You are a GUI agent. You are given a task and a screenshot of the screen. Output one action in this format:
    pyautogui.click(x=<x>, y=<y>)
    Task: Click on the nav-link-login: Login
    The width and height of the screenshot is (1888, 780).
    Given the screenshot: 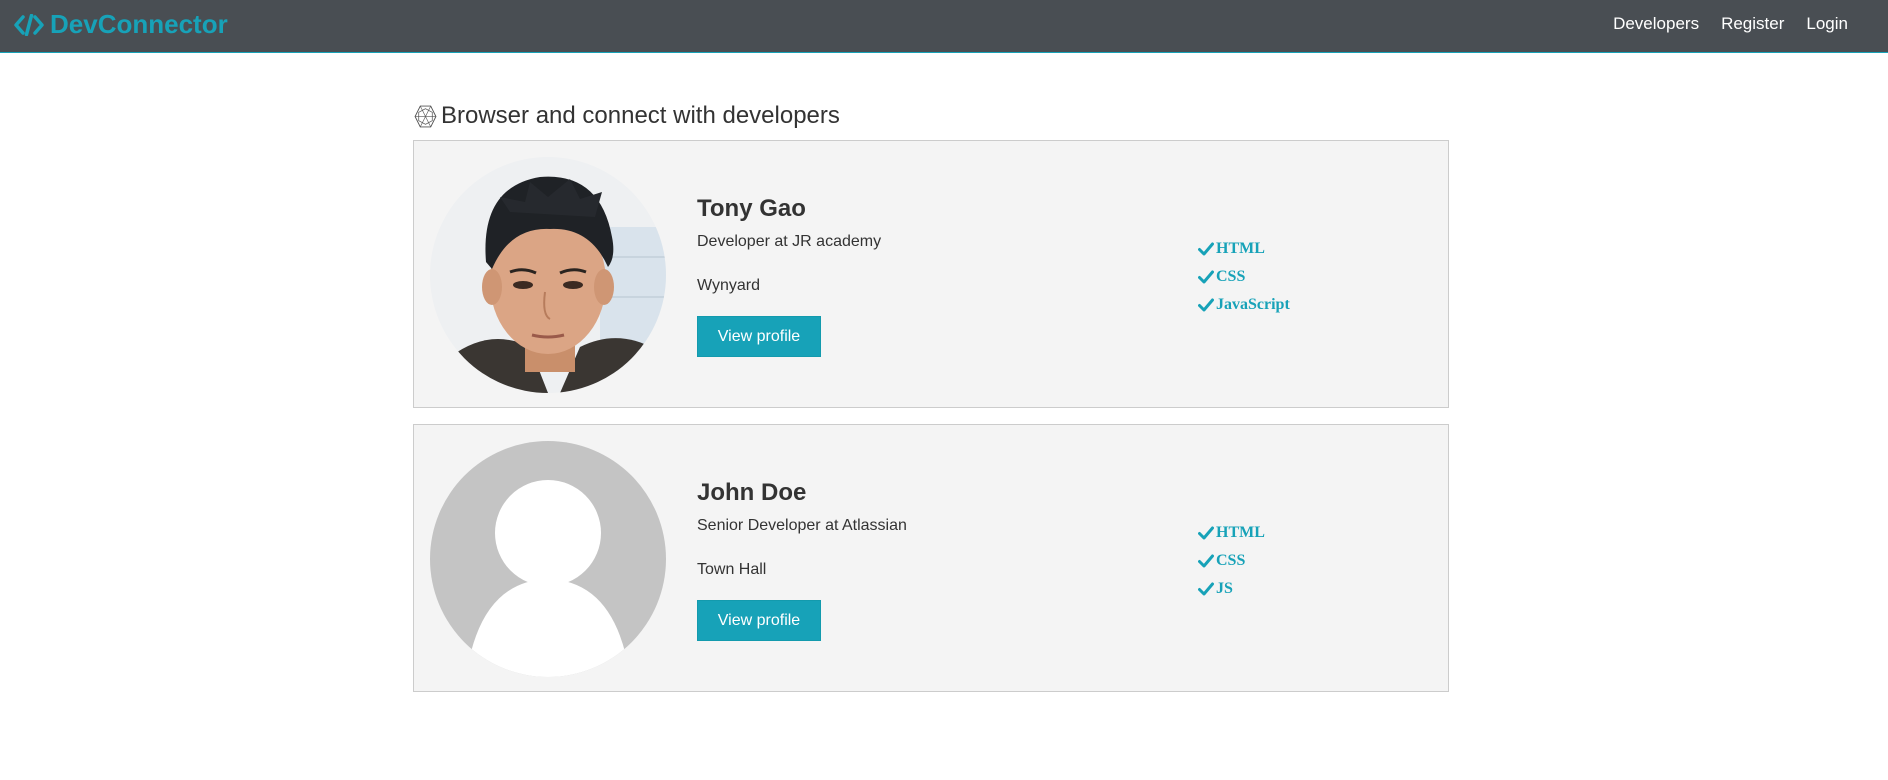 What is the action you would take?
    pyautogui.click(x=1827, y=24)
    